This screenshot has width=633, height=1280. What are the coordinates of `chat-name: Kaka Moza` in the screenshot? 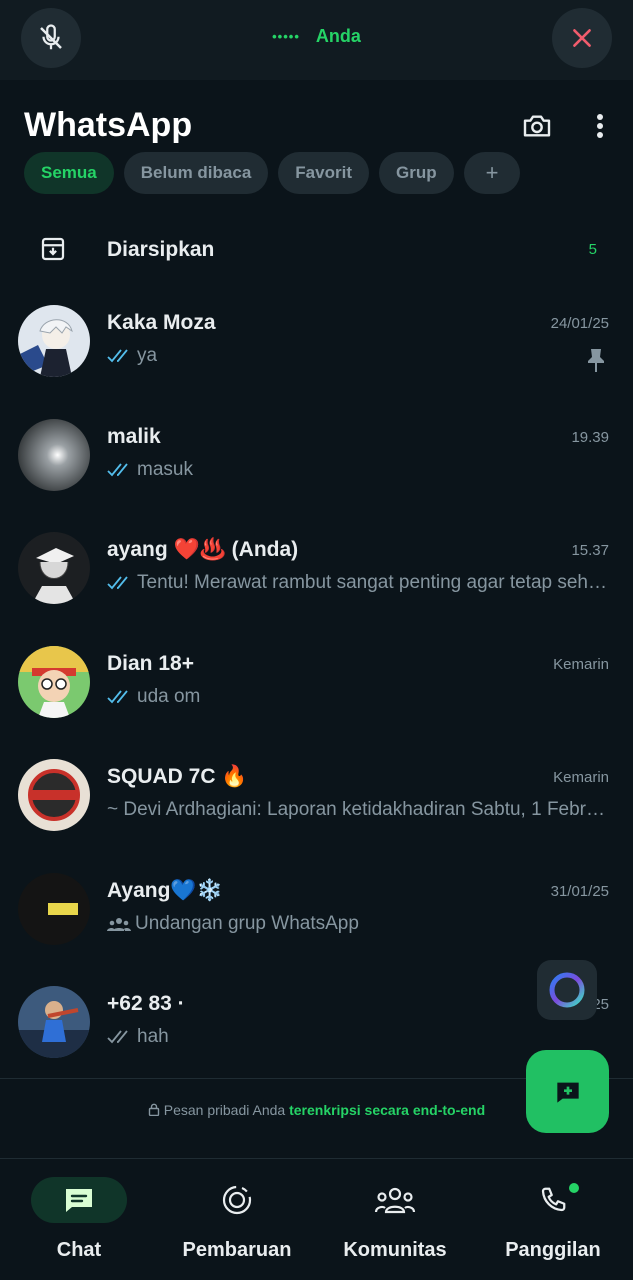 It's located at (161, 322).